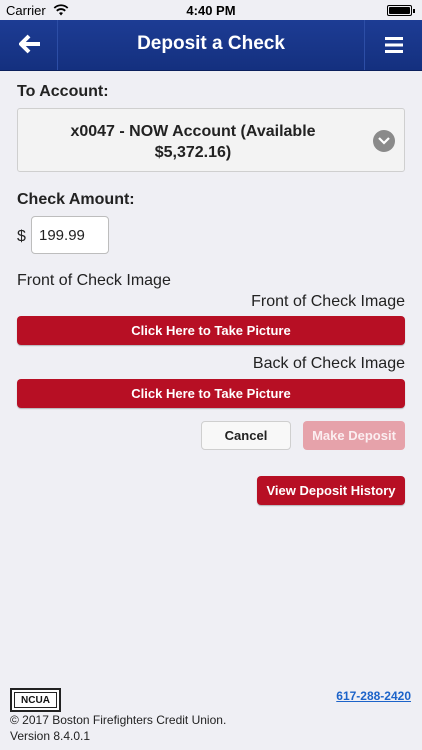 This screenshot has height=750, width=422. I want to click on ncua-logo: NCUA, so click(35, 700).